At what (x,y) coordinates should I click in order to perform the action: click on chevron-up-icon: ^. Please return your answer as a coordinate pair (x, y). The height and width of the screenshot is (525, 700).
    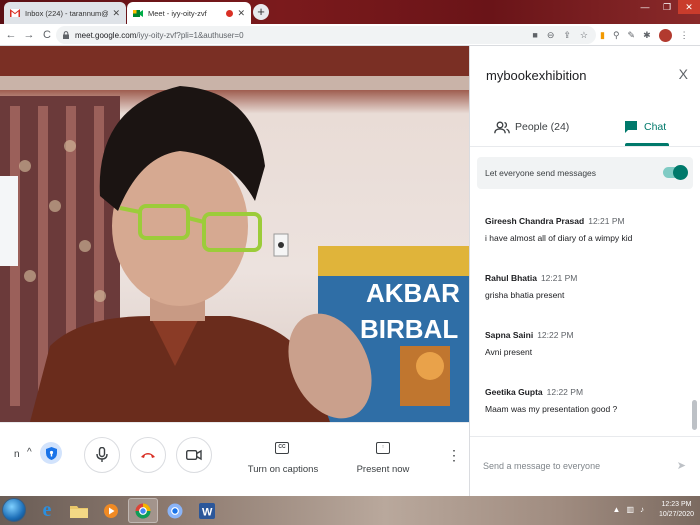
    Looking at the image, I should click on (29, 452).